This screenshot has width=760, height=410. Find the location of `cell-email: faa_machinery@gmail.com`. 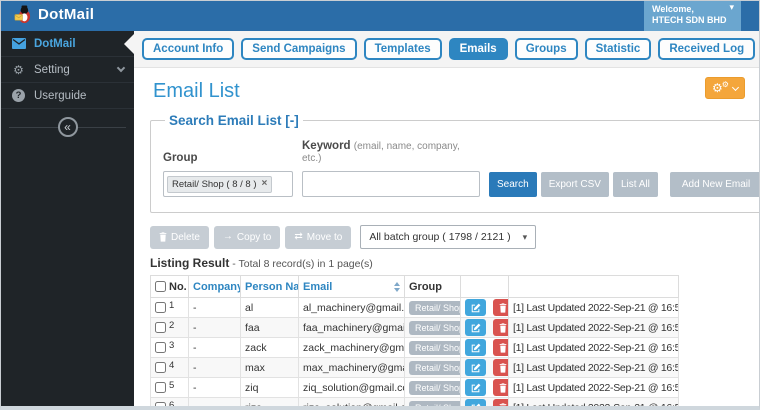

cell-email: faa_machinery@gmail.com is located at coordinates (351, 327).